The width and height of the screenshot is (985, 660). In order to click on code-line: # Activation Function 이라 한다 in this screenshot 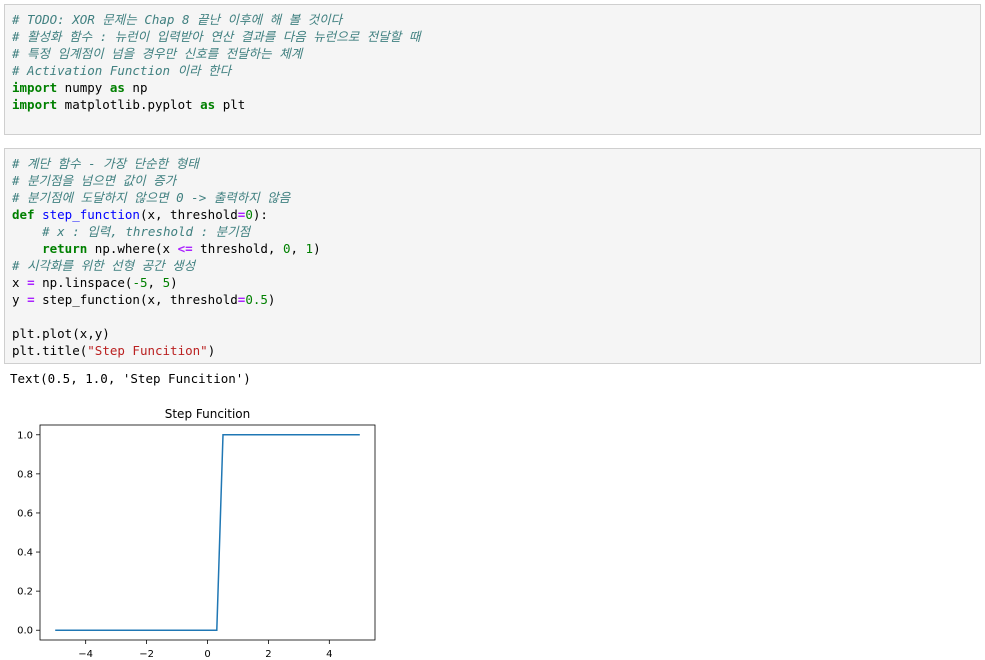, I will do `click(121, 70)`.